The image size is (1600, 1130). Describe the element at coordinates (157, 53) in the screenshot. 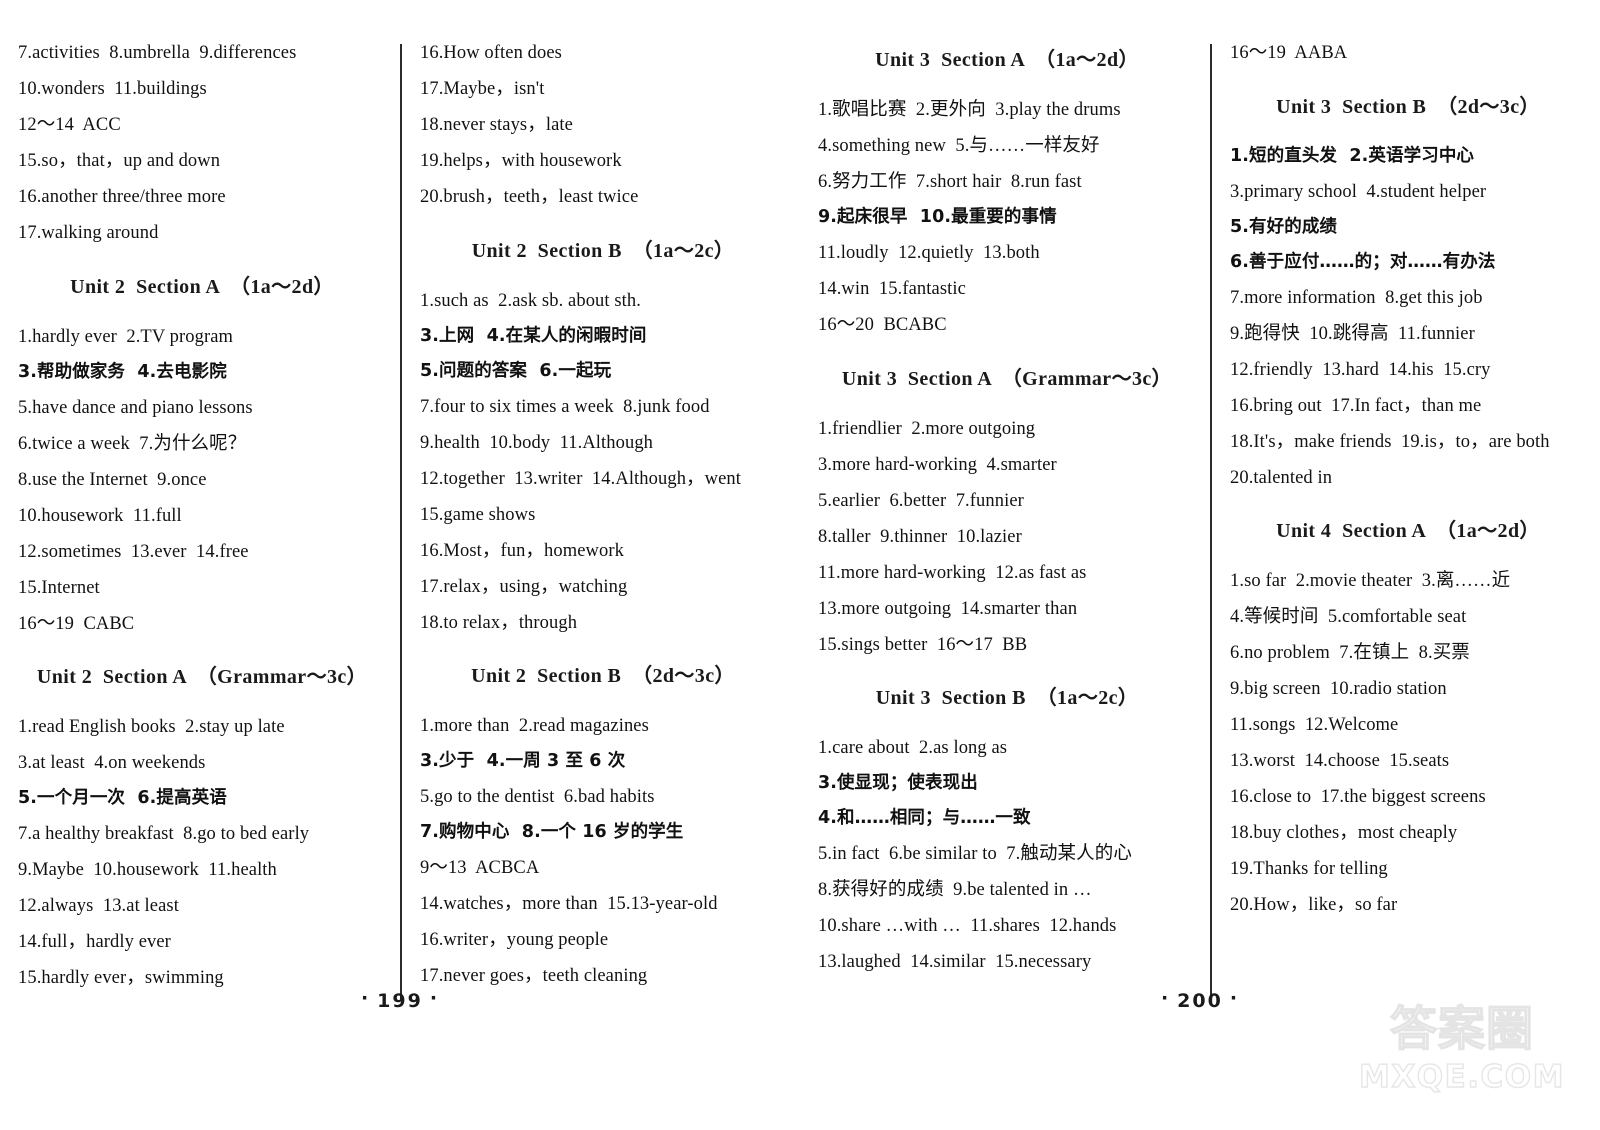

I see `answer-line: 7.activities 8.umbrella 9.differences` at that location.